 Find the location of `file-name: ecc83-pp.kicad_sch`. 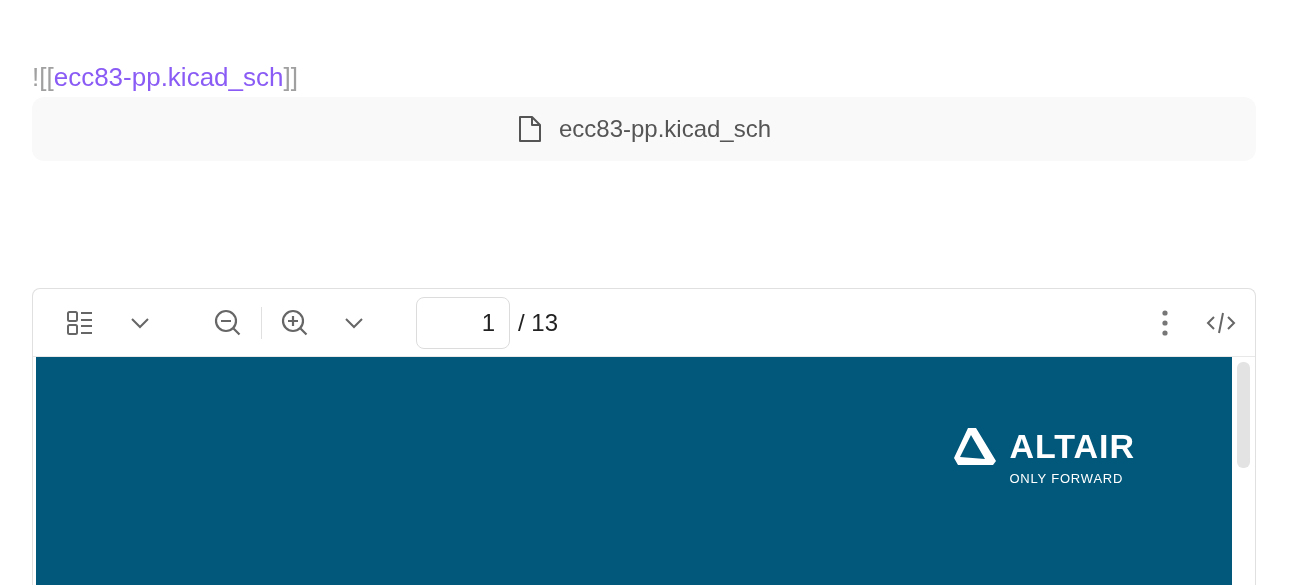

file-name: ecc83-pp.kicad_sch is located at coordinates (665, 129).